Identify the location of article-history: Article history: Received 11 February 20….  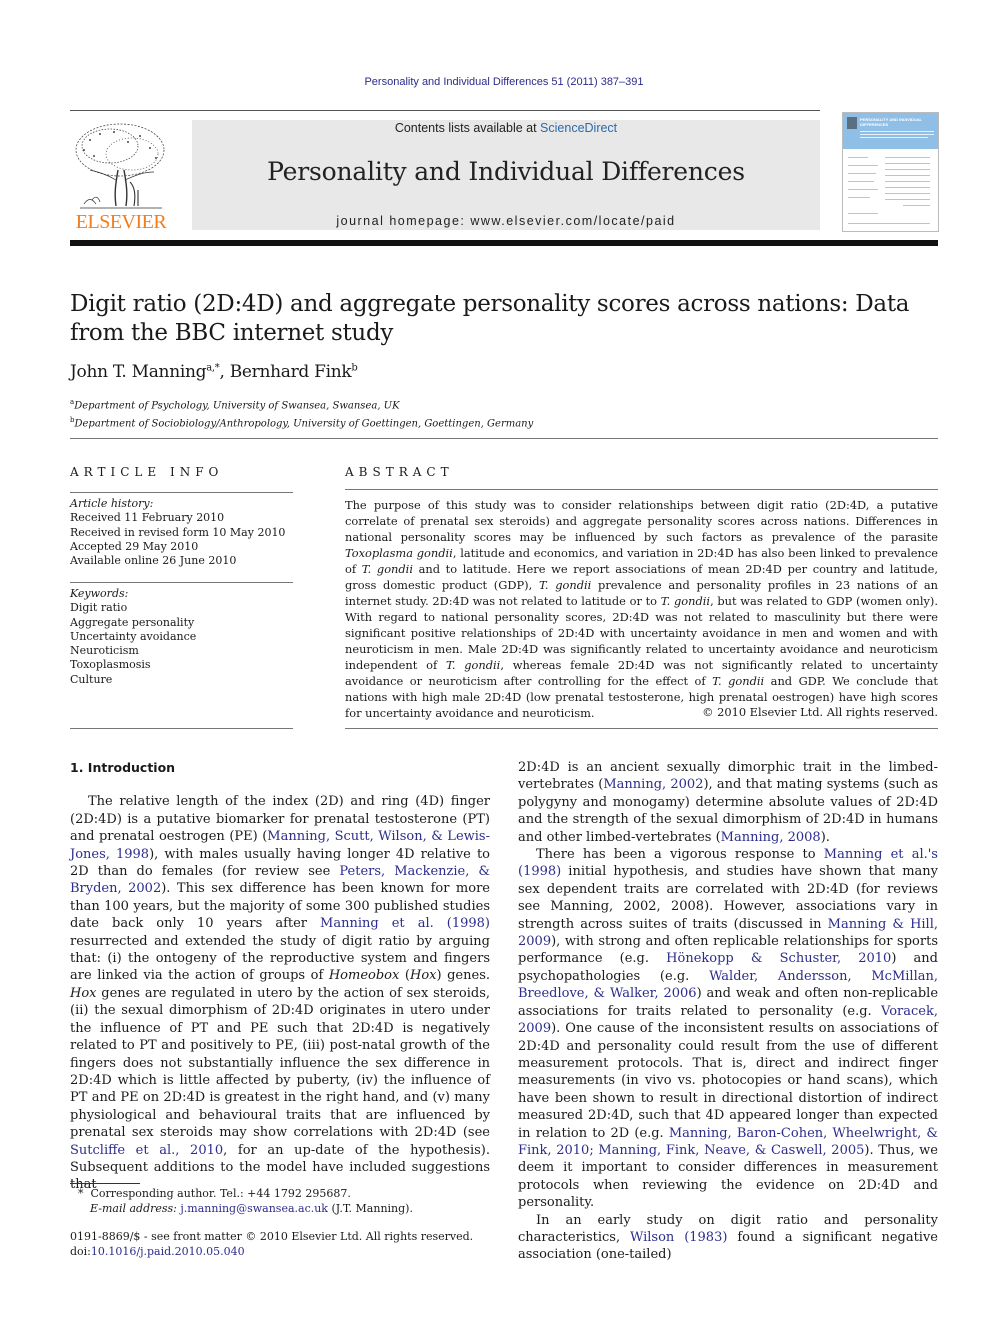
(177, 532).